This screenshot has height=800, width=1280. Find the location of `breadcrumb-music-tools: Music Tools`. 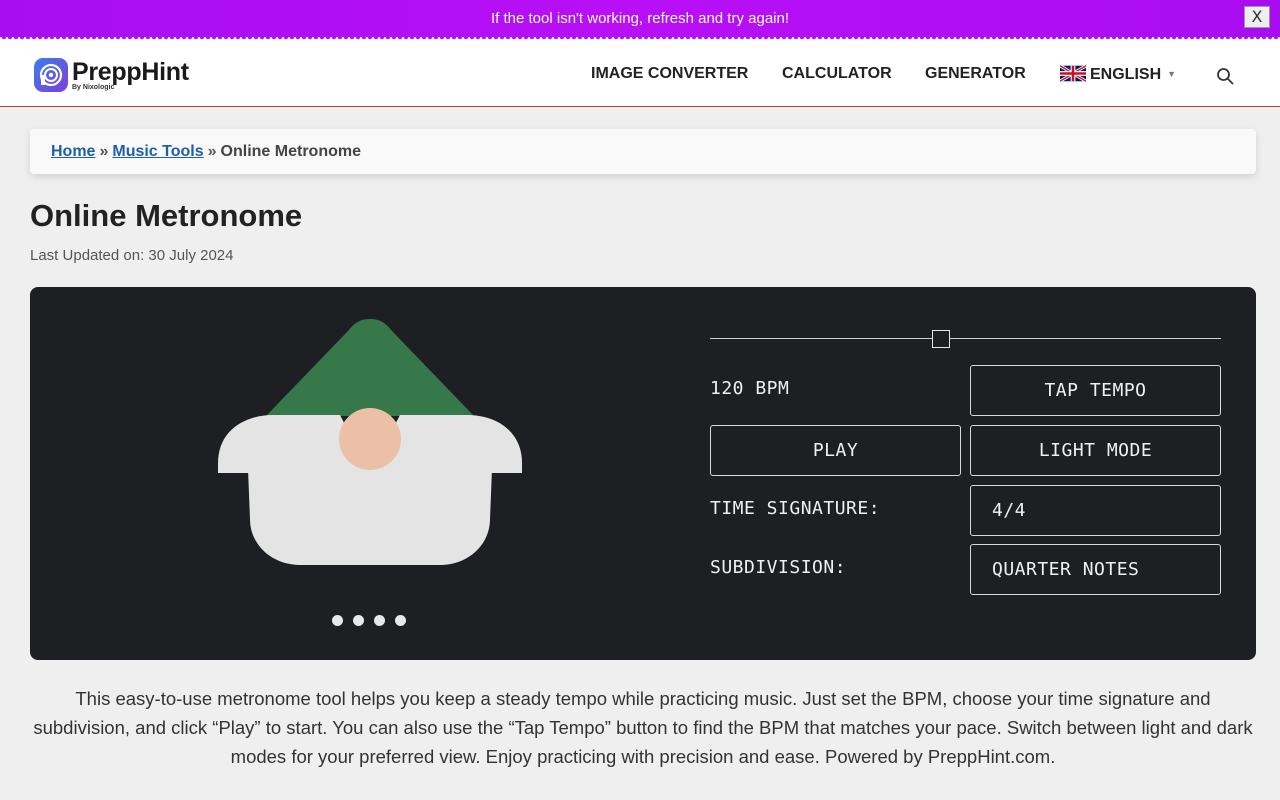

breadcrumb-music-tools: Music Tools is located at coordinates (157, 151).